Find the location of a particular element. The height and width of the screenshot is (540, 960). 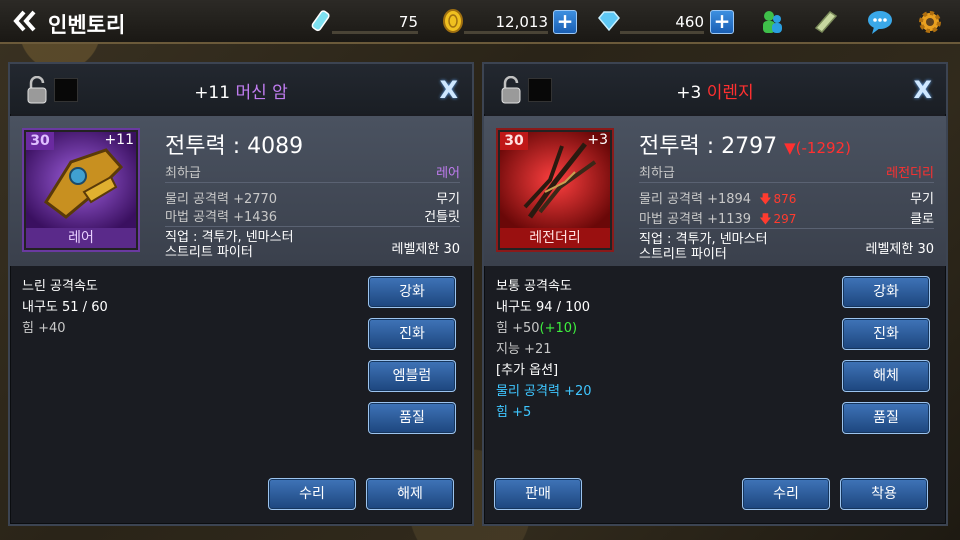

gem-value: 460 is located at coordinates (689, 22).